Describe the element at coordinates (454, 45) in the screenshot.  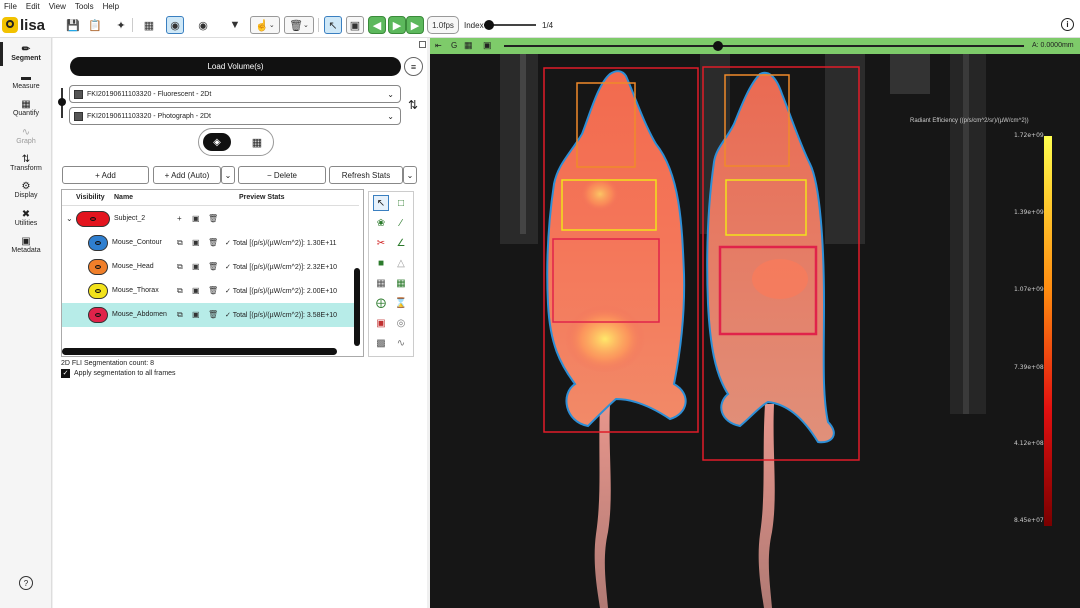
I see `g-button: G` at that location.